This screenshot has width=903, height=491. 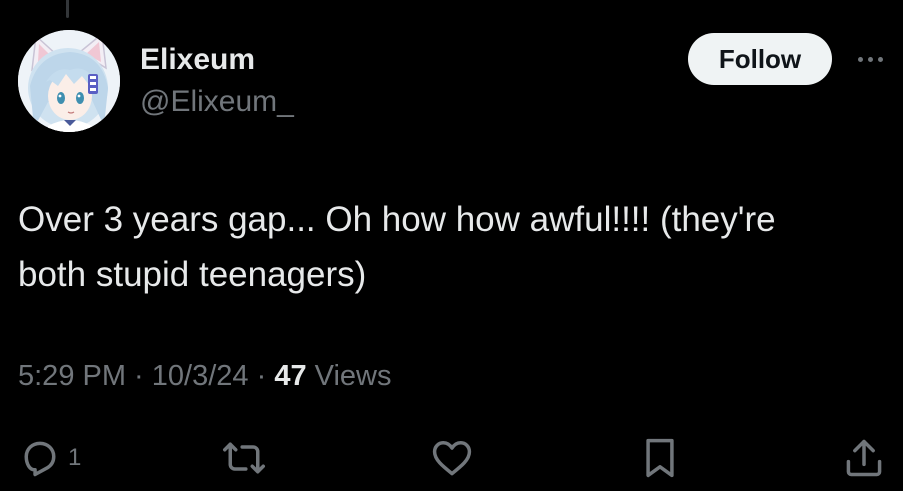 I want to click on views-count: 47, so click(x=290, y=376).